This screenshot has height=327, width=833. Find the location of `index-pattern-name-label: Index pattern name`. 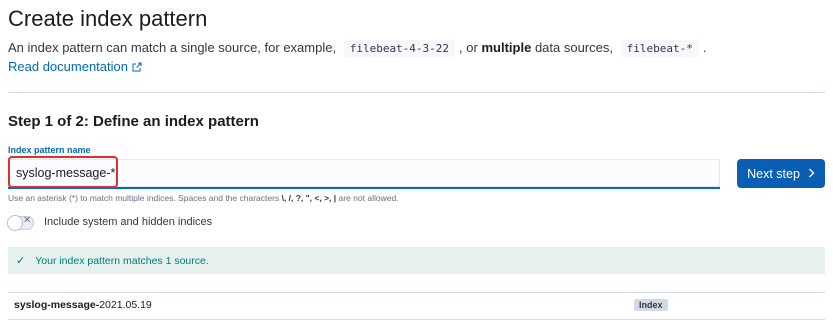

index-pattern-name-label: Index pattern name is located at coordinates (49, 150).